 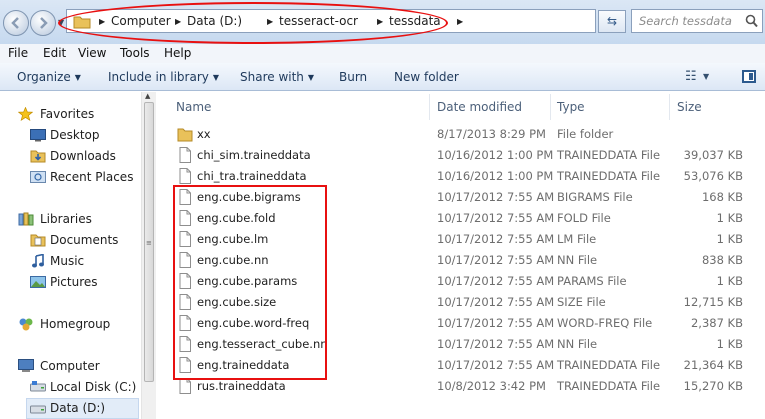 What do you see at coordinates (135, 53) in the screenshot?
I see `menu-tools: Tools` at bounding box center [135, 53].